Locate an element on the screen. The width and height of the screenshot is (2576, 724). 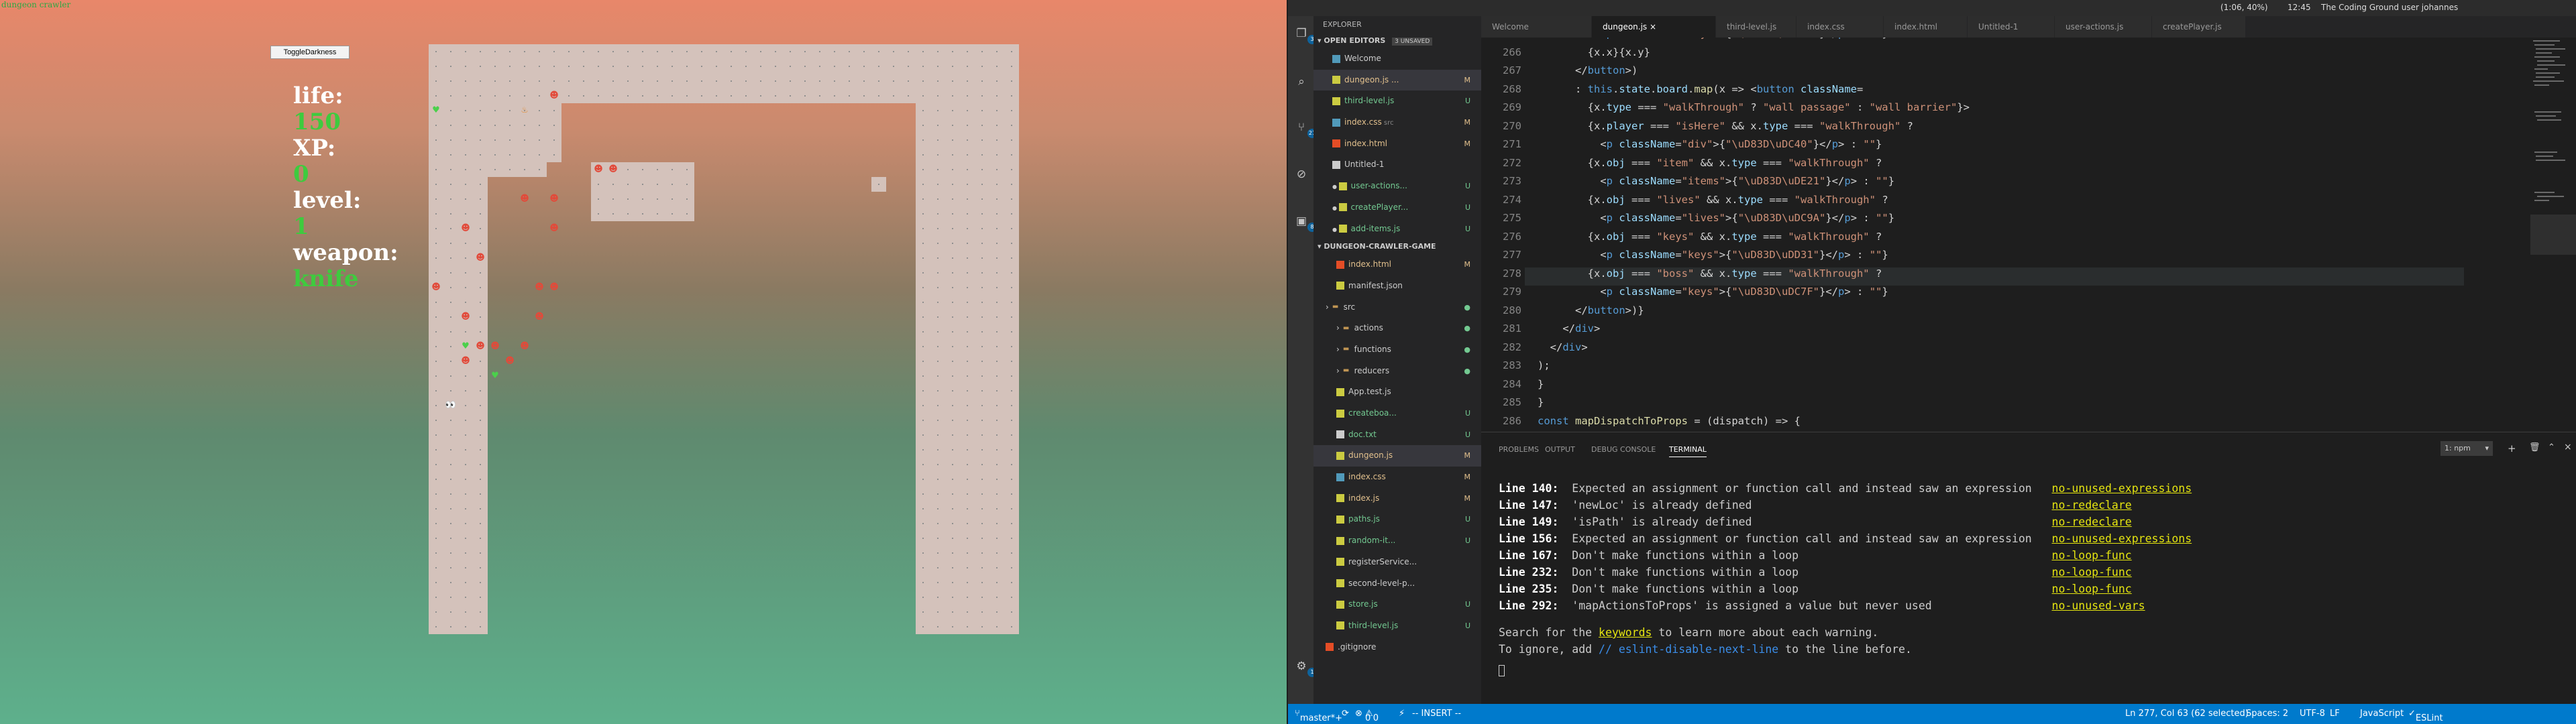
eslint-status: ✓ ESLint is located at coordinates (2425, 716).